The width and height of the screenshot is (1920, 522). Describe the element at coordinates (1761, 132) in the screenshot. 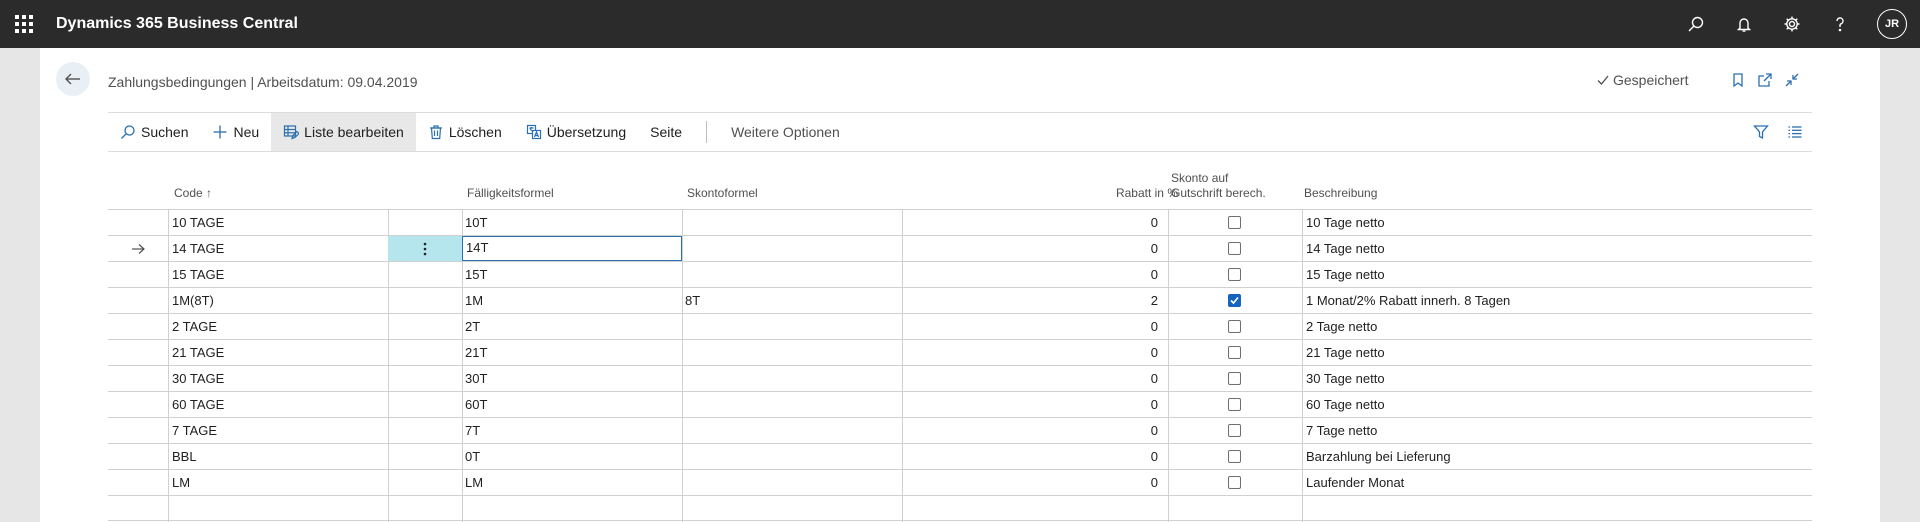

I see `filter-icon` at that location.